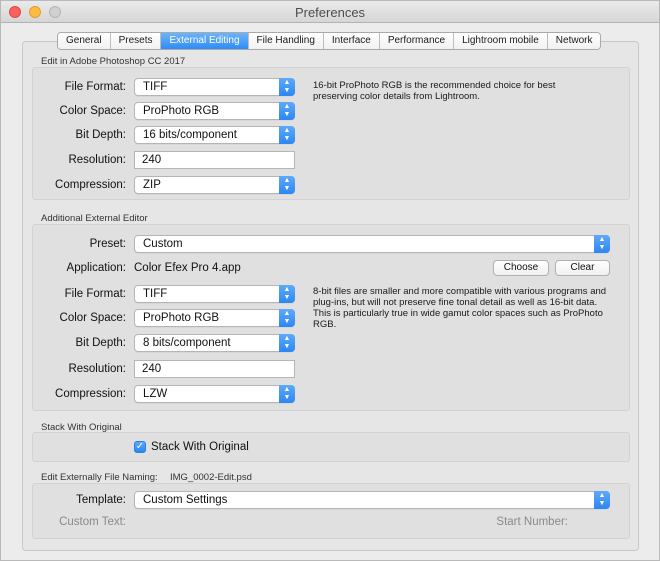 This screenshot has height=561, width=660. What do you see at coordinates (92, 522) in the screenshot?
I see `custom-text-label: Custom Text:` at bounding box center [92, 522].